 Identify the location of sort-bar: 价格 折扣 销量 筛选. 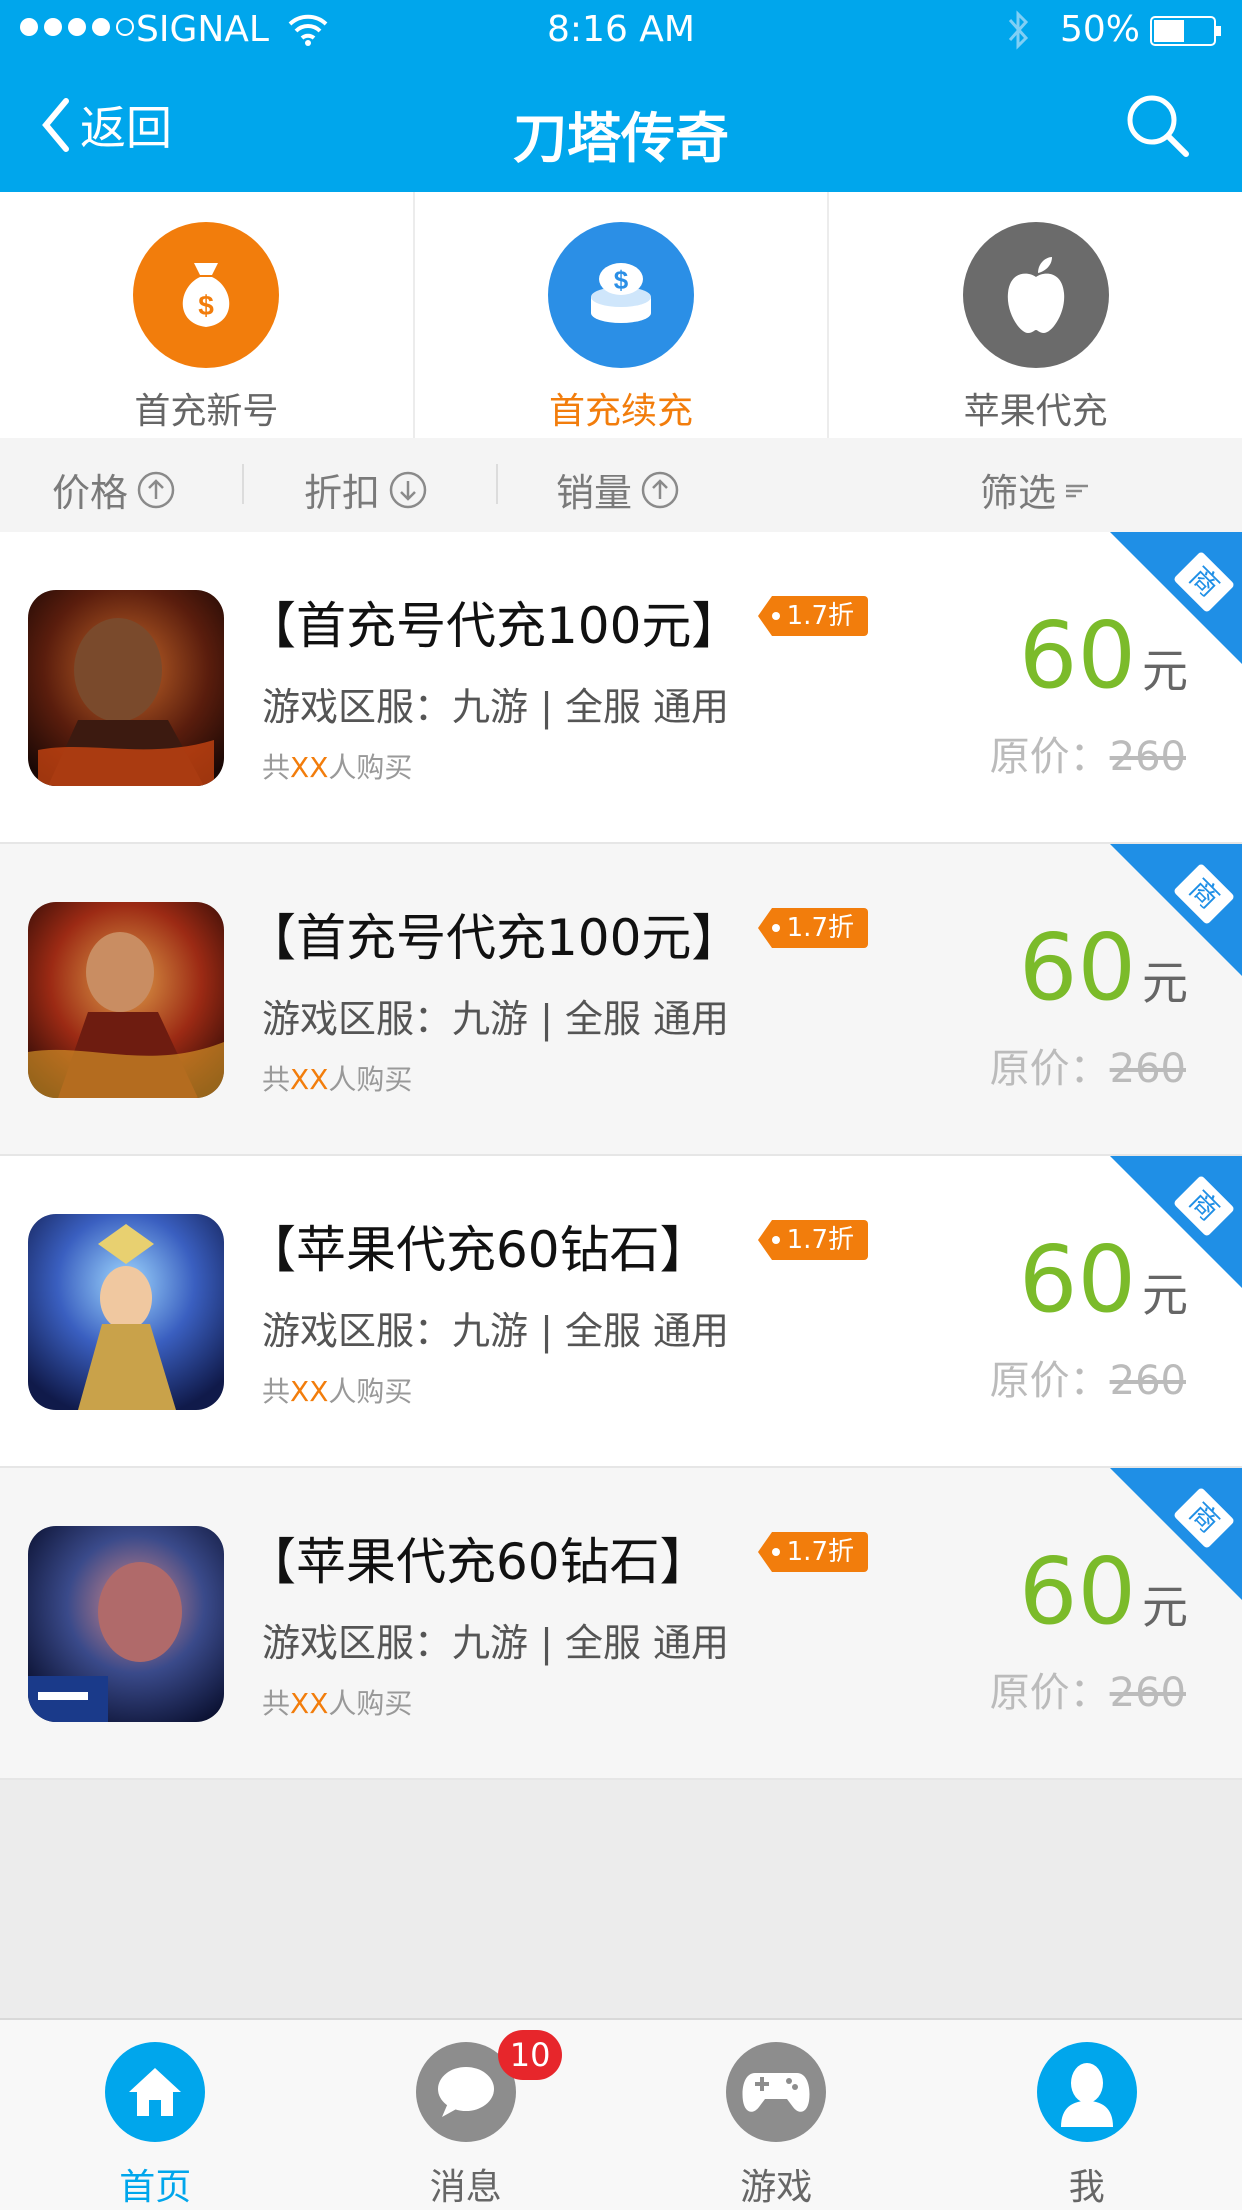
(621, 485).